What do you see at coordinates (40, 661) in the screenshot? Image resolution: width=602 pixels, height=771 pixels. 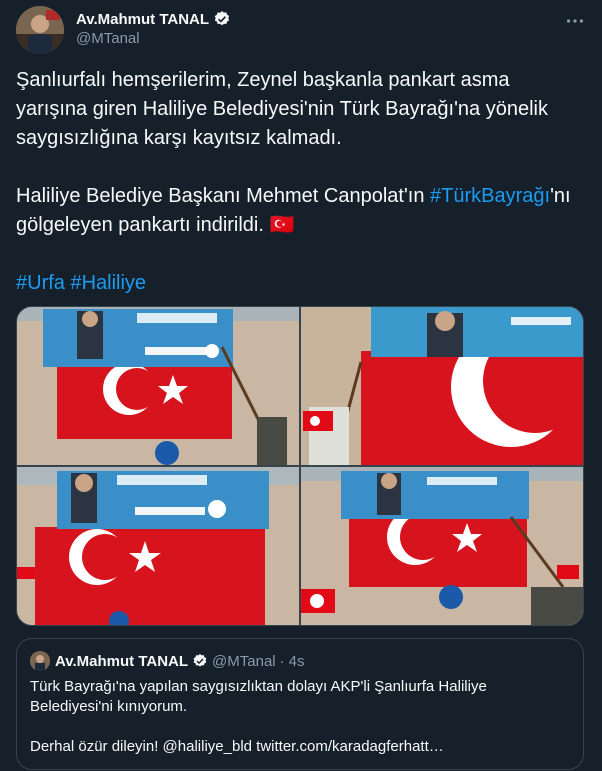 I see `quoted-author-avatar` at bounding box center [40, 661].